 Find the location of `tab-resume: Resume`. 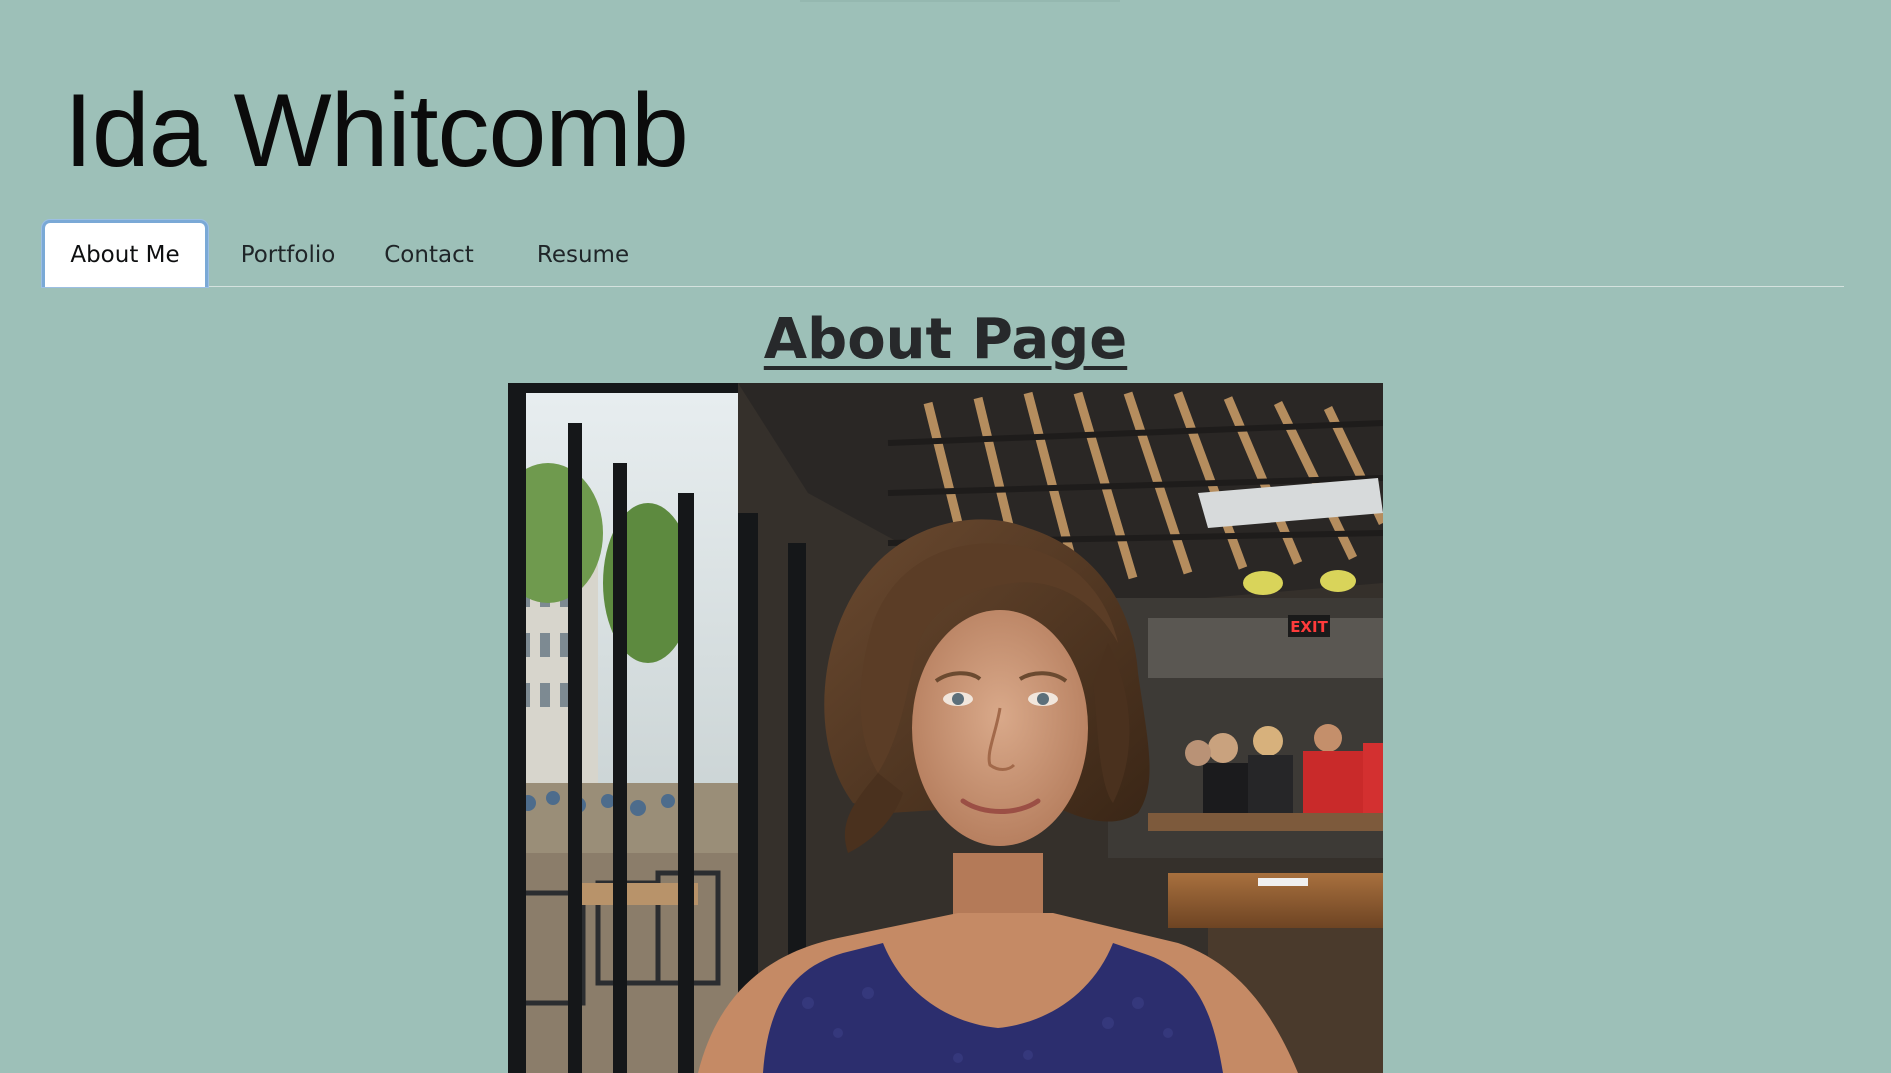

tab-resume: Resume is located at coordinates (583, 255).